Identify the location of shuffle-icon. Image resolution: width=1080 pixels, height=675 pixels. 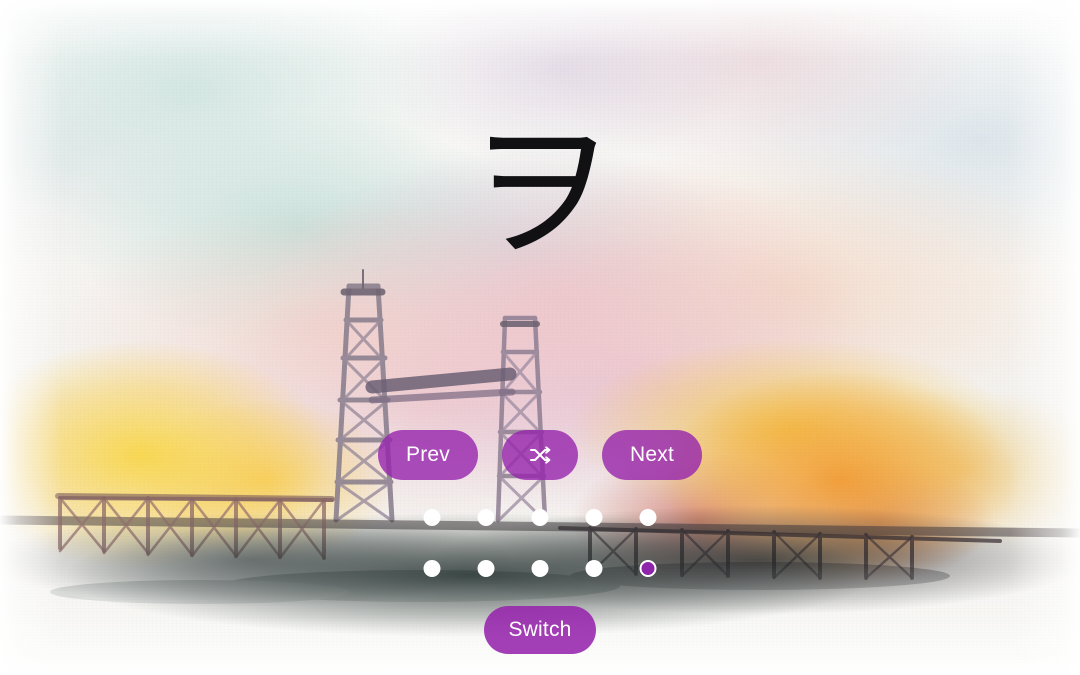
(540, 455).